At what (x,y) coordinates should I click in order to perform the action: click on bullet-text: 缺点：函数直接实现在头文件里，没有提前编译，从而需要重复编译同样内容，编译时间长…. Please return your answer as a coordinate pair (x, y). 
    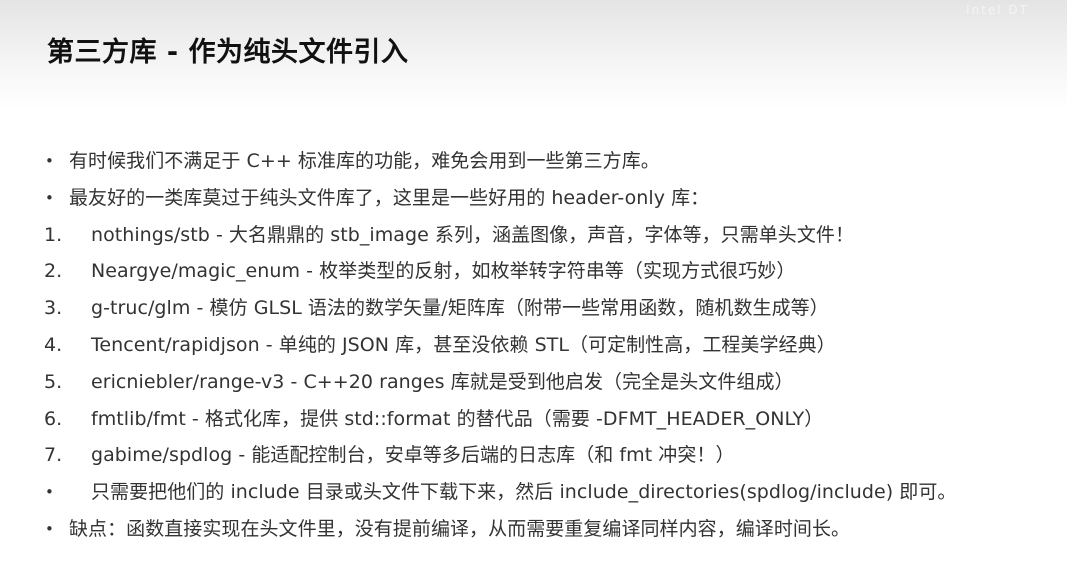
    Looking at the image, I should click on (460, 528).